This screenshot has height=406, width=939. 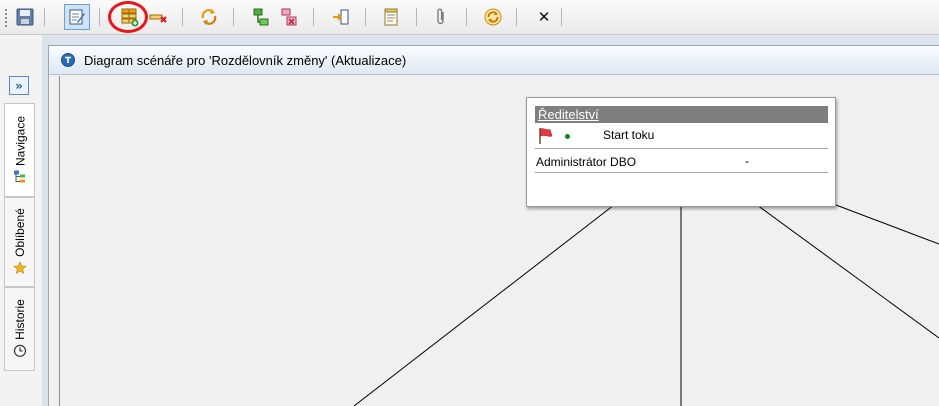 What do you see at coordinates (747, 161) in the screenshot?
I see `node-role-value: -` at bounding box center [747, 161].